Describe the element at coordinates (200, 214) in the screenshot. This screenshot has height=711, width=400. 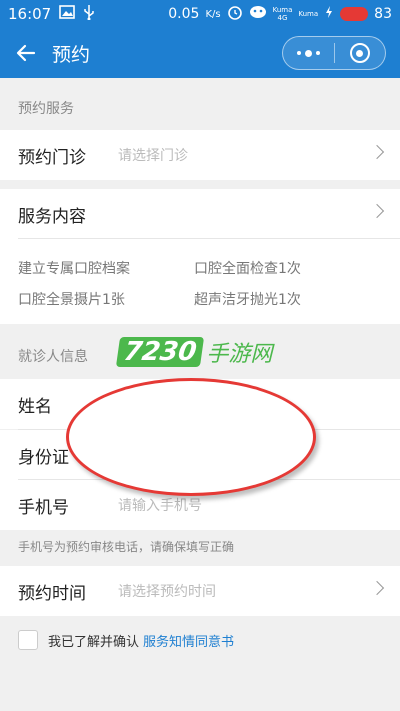
I see `service-content-row: 服务内容` at that location.